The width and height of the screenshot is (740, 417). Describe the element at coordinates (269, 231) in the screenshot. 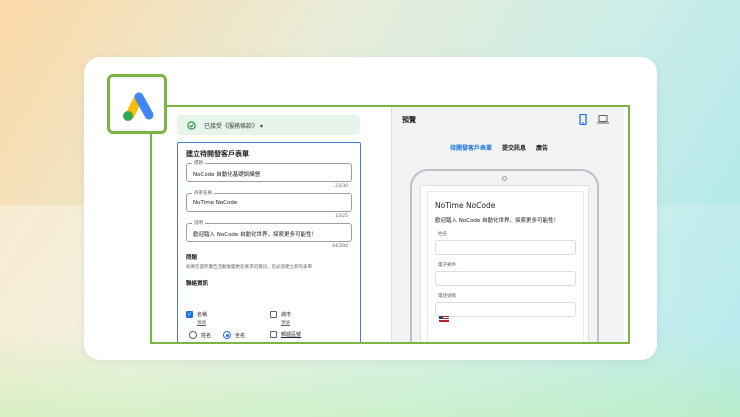

I see `description-field: 說明歡迎踏入 NoCode 自動化世界，探索更多可能性！` at that location.